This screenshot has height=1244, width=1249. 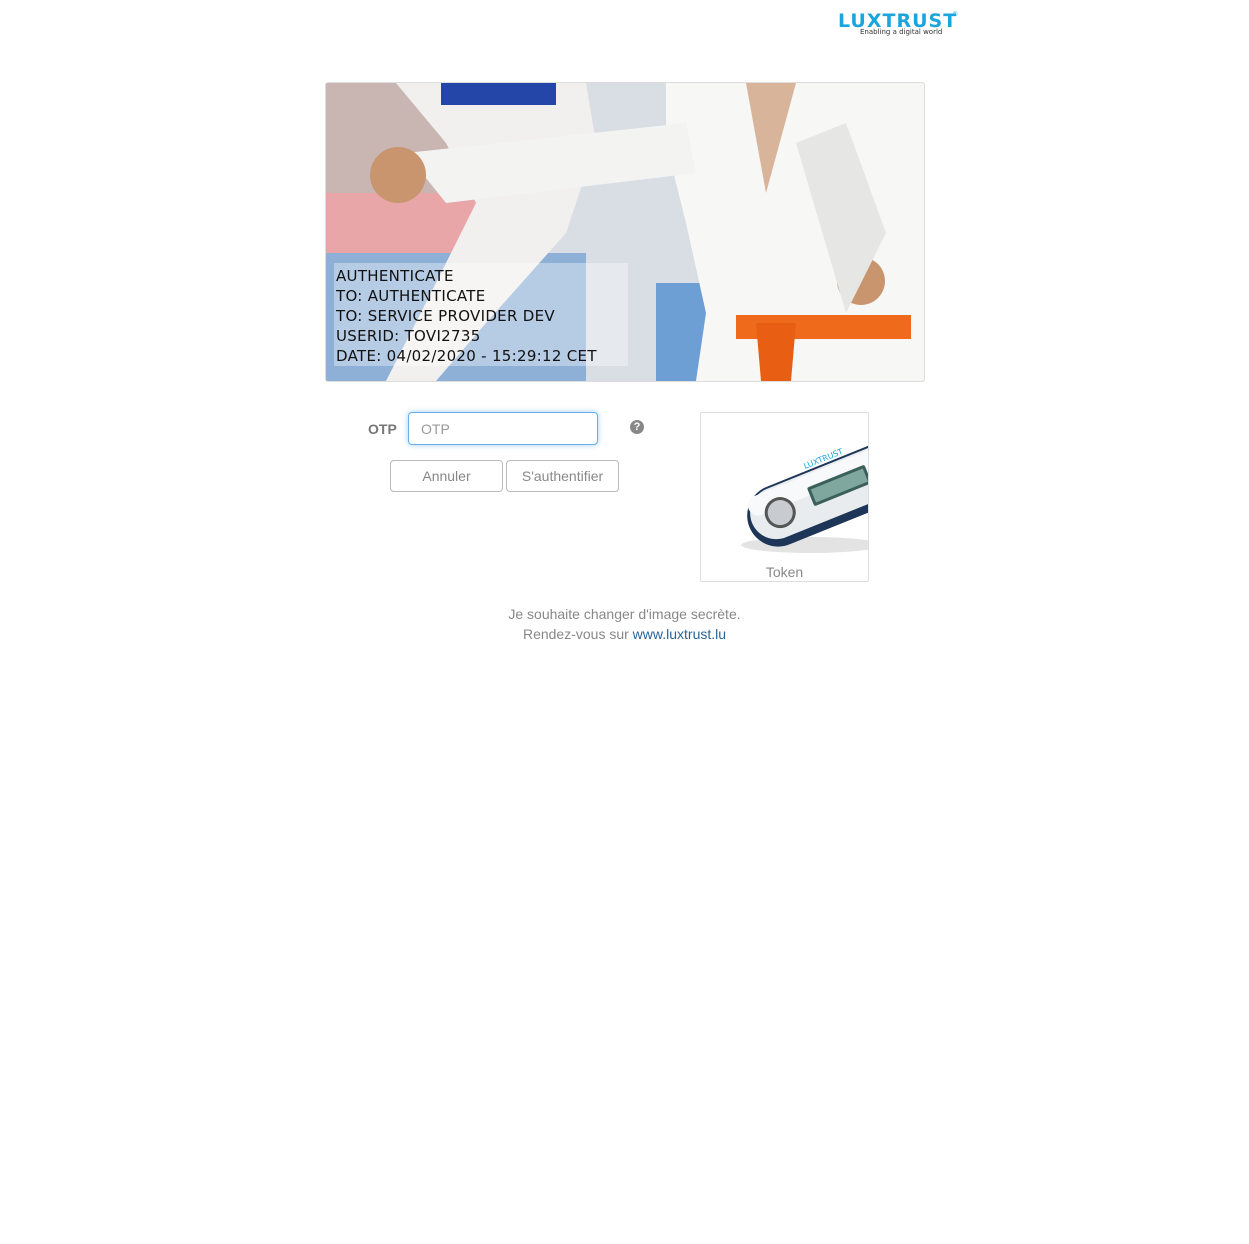 What do you see at coordinates (411, 296) in the screenshot?
I see `transaction-line: TO: AUTHENTICATE` at bounding box center [411, 296].